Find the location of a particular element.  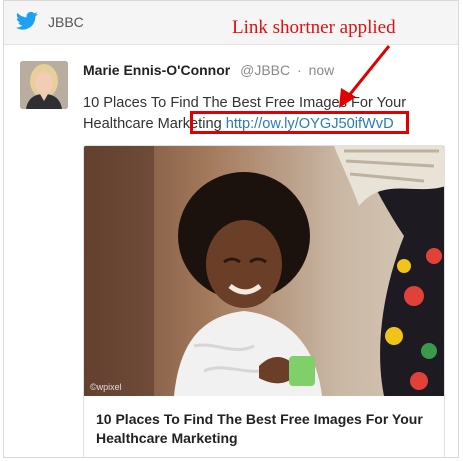

twitter-bird-icon is located at coordinates (27, 21).